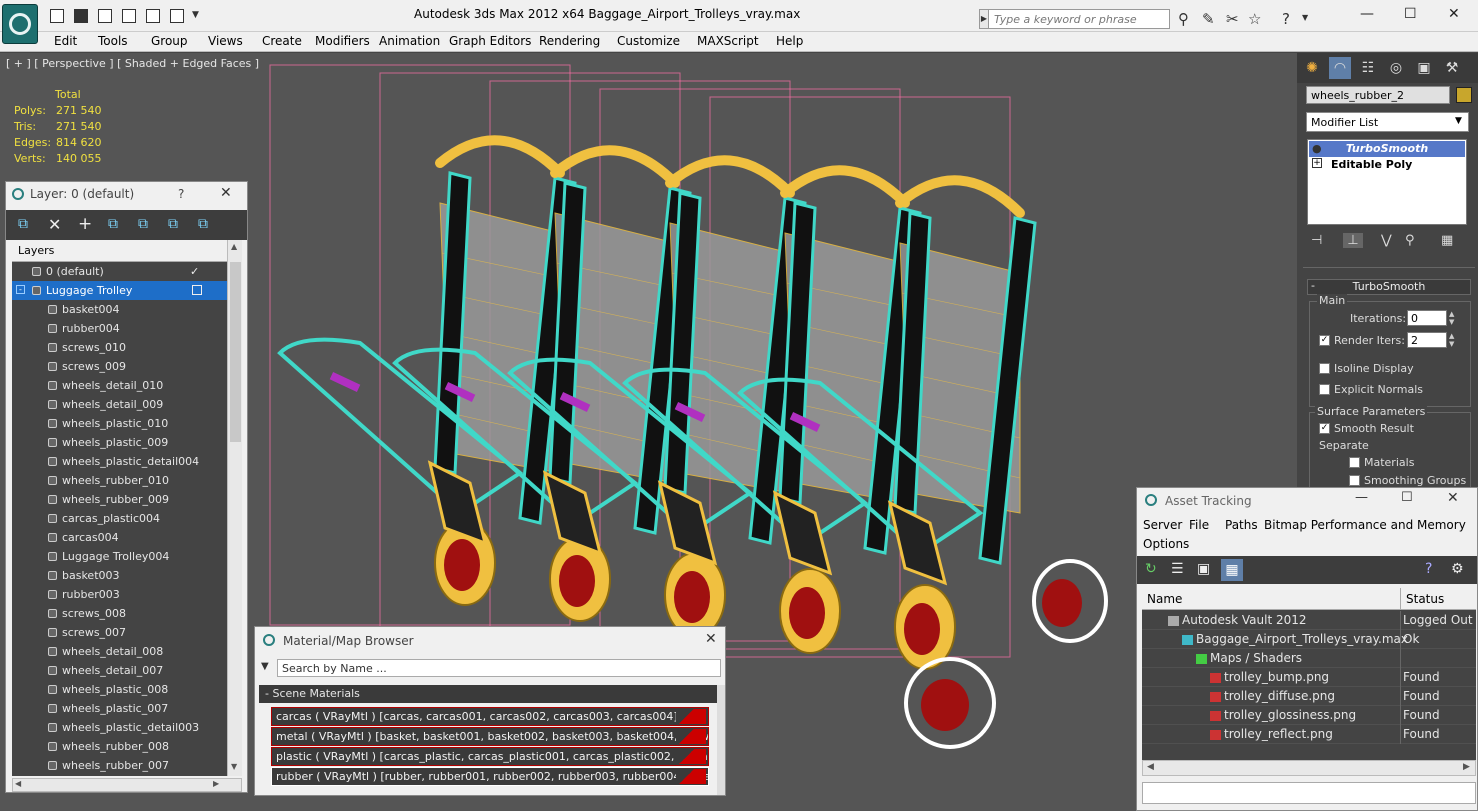 Image resolution: width=1478 pixels, height=811 pixels. I want to click on render-iters-spinner: 2, so click(1427, 340).